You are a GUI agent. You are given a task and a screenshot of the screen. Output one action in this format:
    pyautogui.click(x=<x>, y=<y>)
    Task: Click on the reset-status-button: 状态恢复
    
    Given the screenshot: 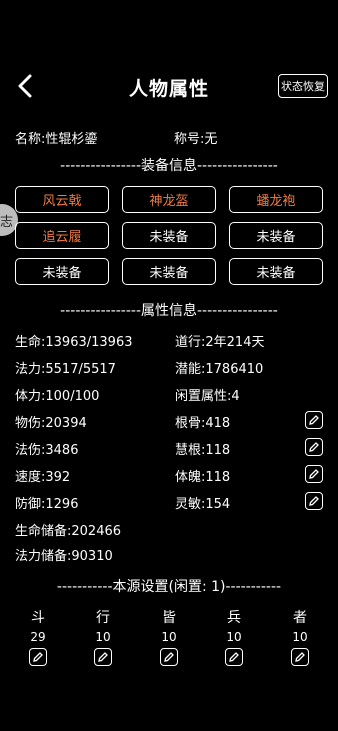 What is the action you would take?
    pyautogui.click(x=303, y=86)
    